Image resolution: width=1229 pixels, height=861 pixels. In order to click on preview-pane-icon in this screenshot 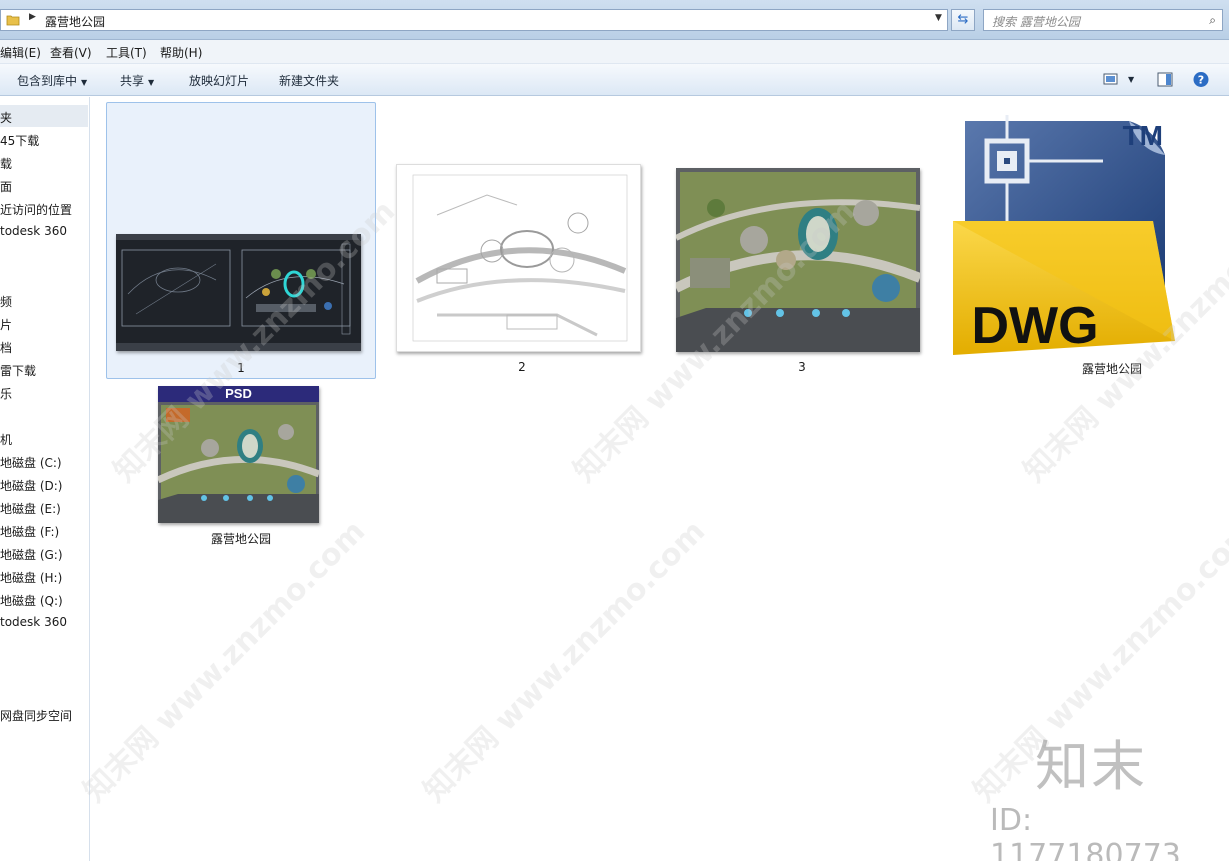, I will do `click(1165, 79)`.